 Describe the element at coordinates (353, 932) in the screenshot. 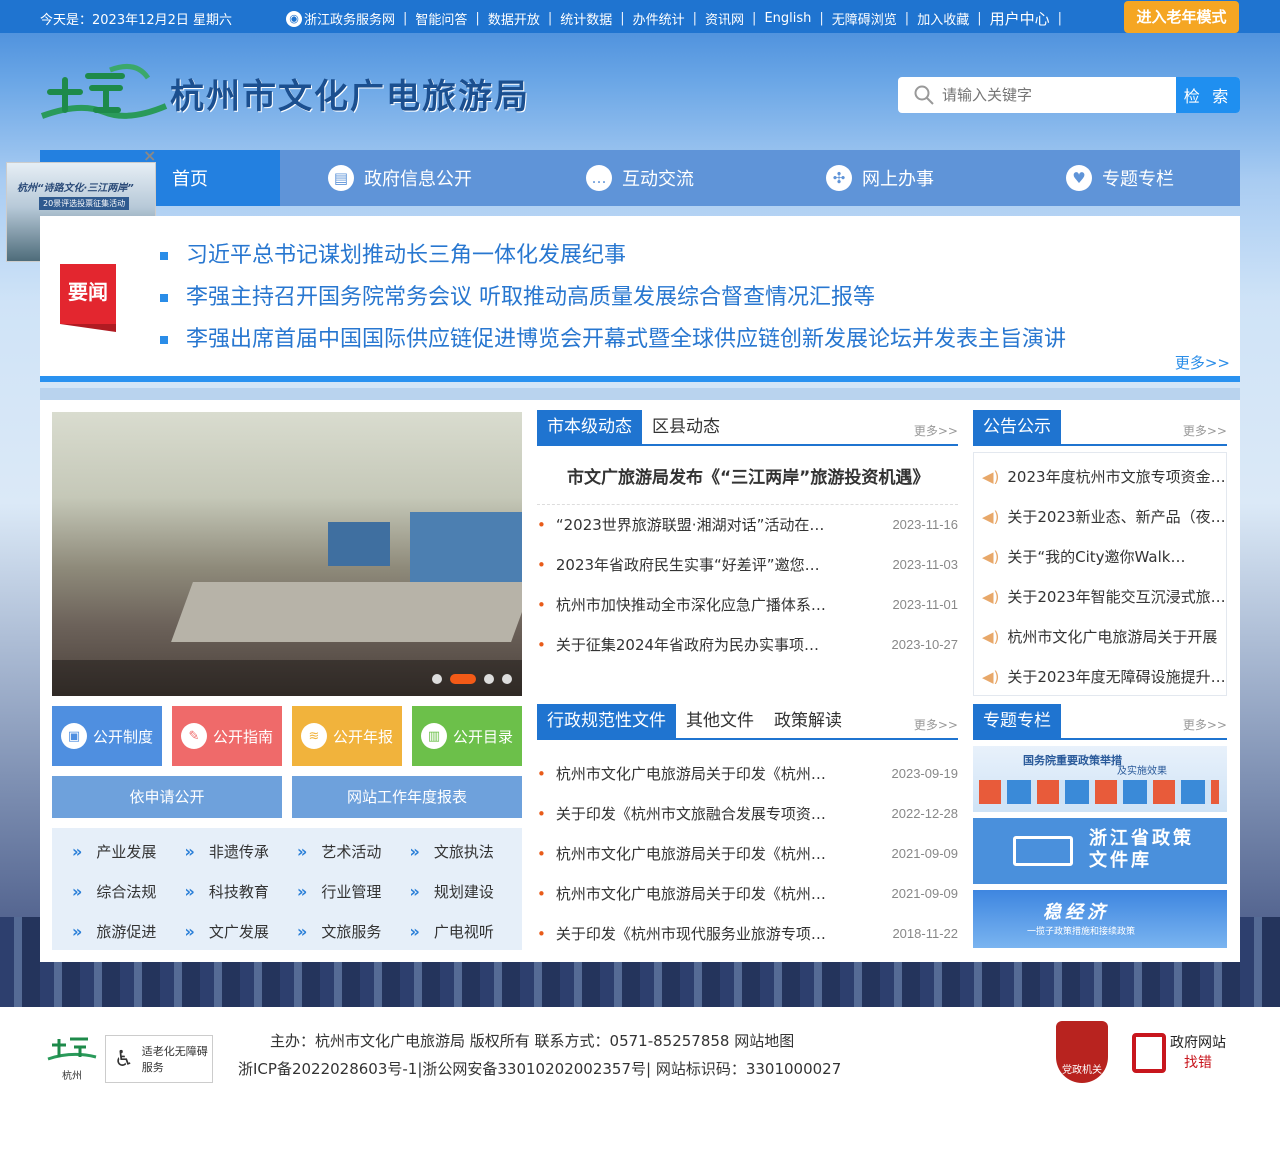

I see `category-link: » 文旅服务` at that location.